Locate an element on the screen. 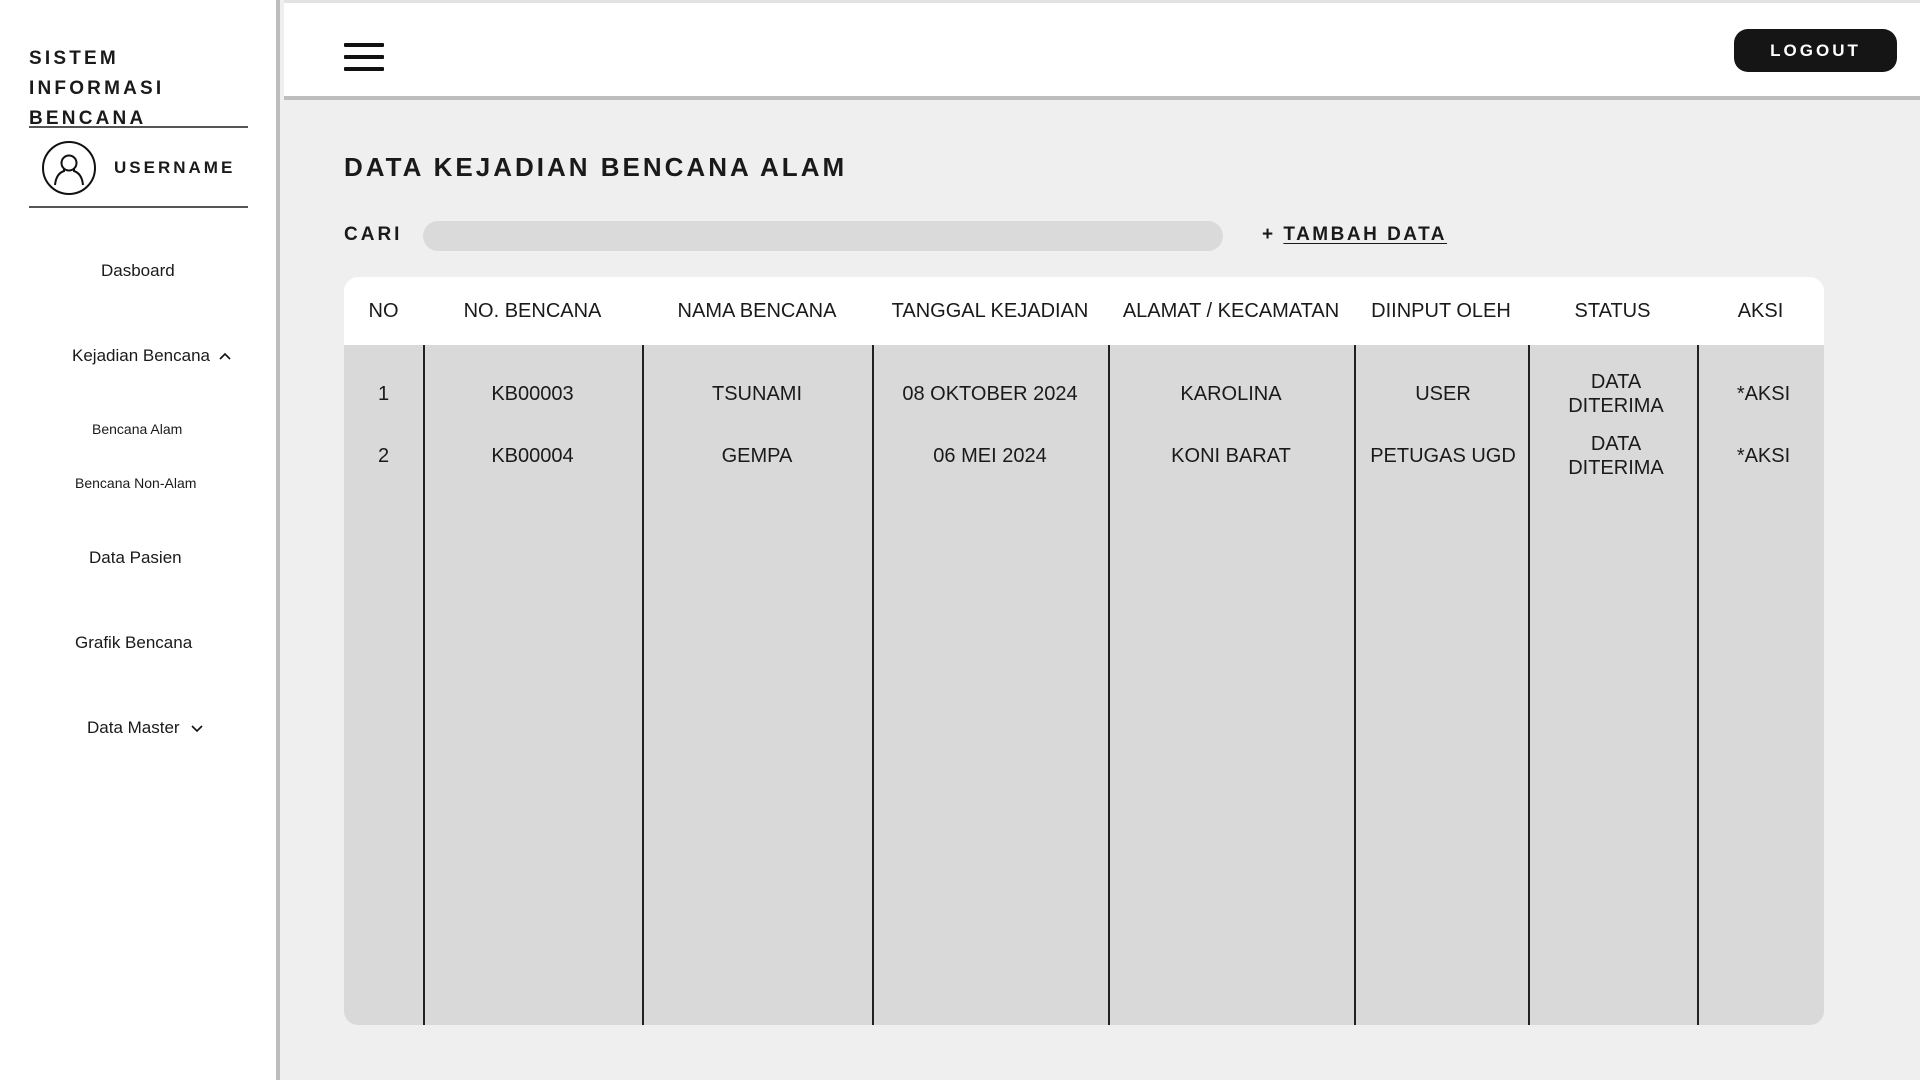 This screenshot has width=1920, height=1080. search-label: CARI is located at coordinates (373, 234).